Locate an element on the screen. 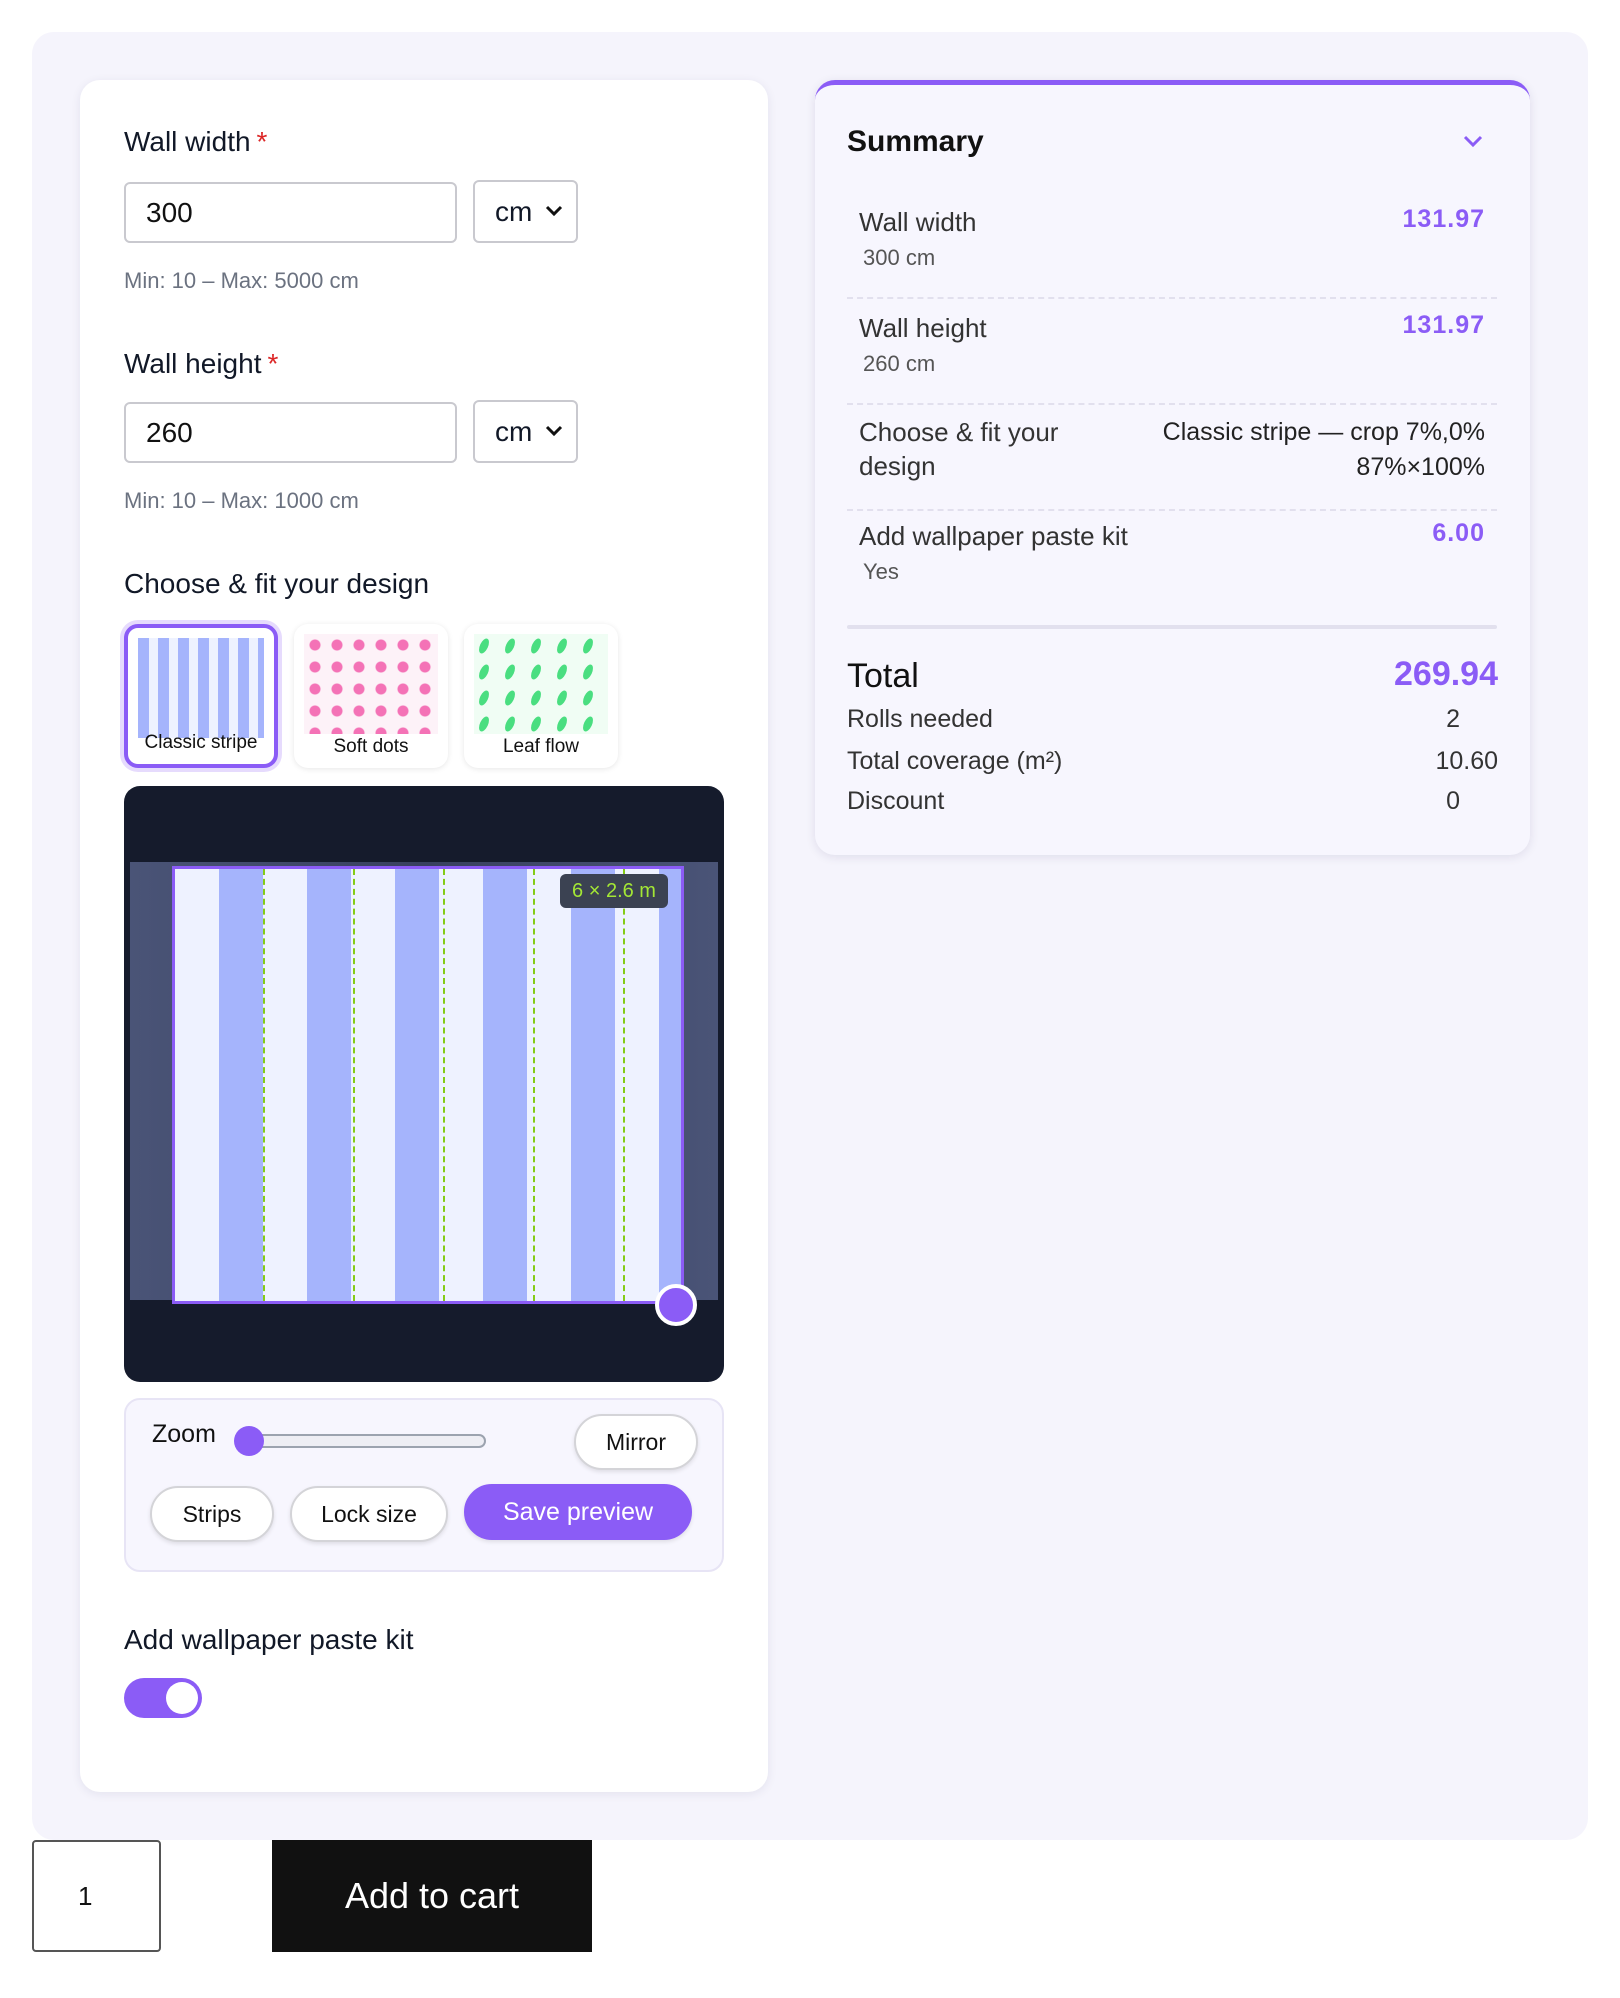 The height and width of the screenshot is (1998, 1620). discount-label: Discount is located at coordinates (896, 801).